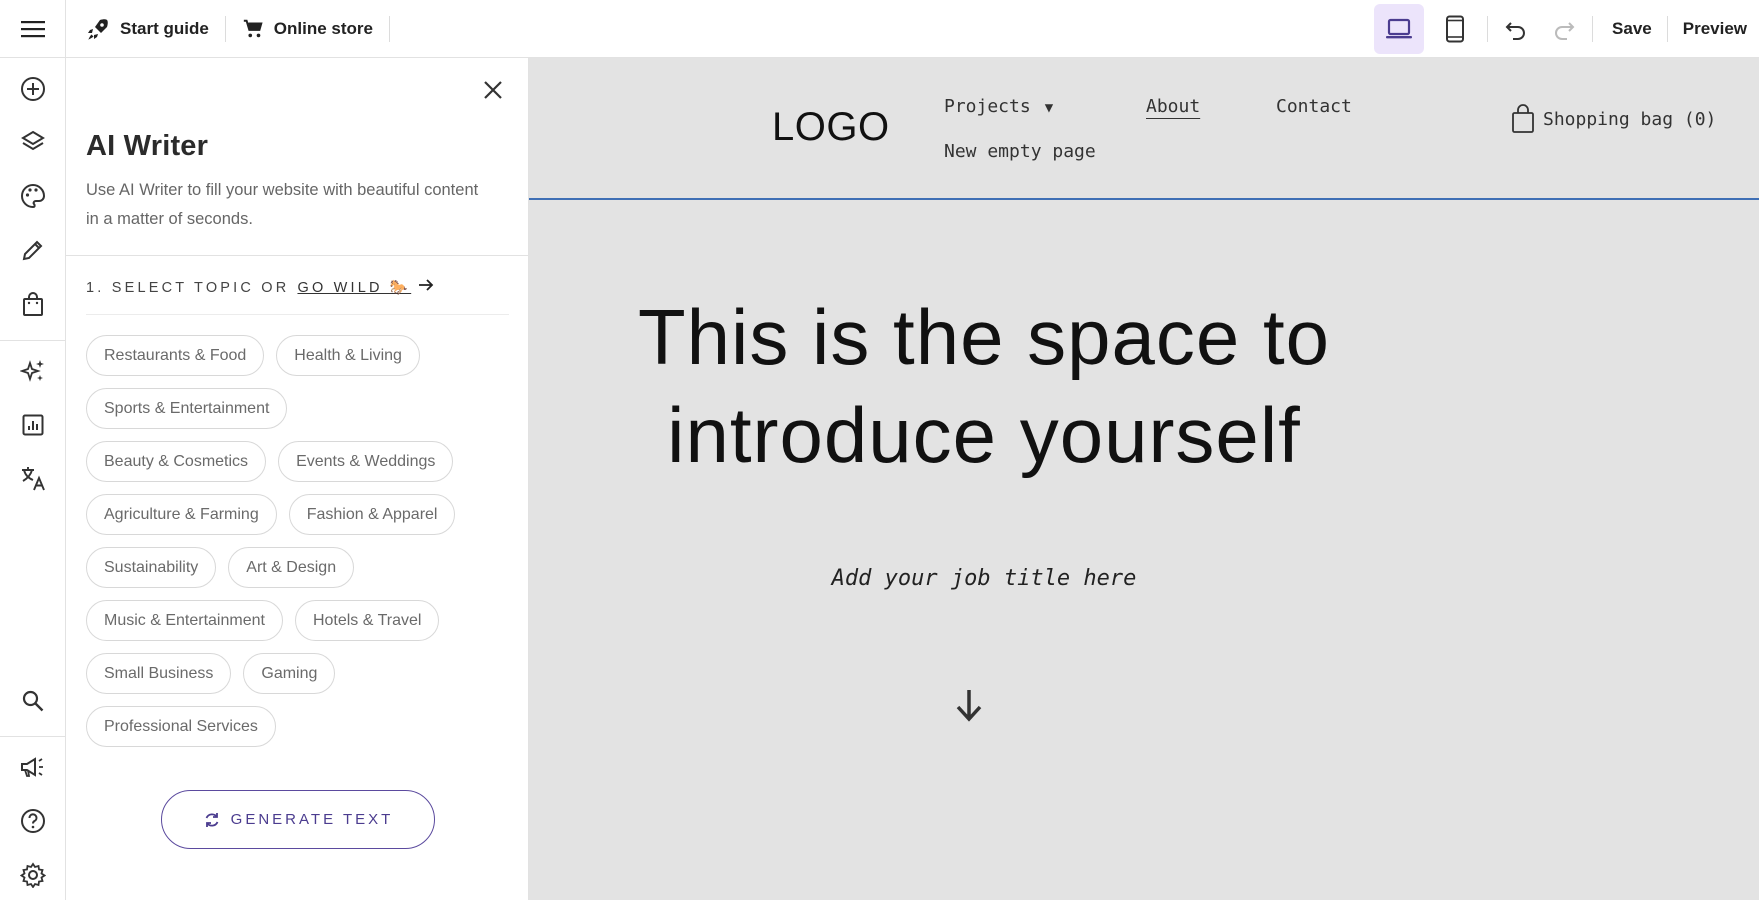 The width and height of the screenshot is (1759, 900). I want to click on preview-button: Preview, so click(1713, 29).